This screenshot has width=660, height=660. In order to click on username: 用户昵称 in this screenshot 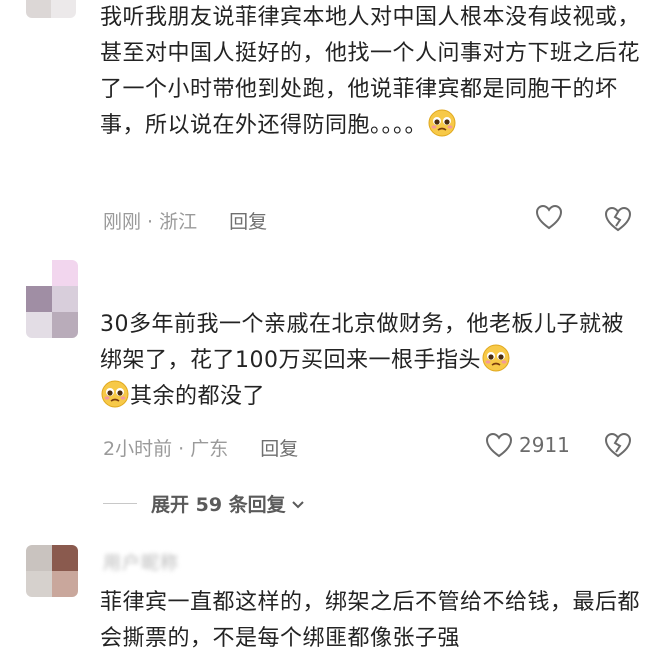, I will do `click(141, 562)`.